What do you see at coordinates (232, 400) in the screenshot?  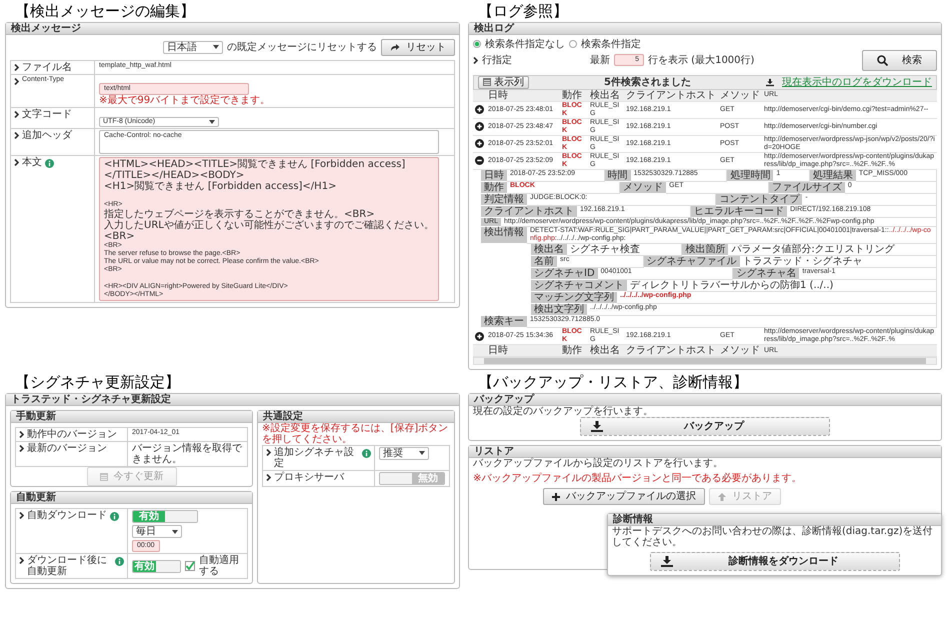 I see `panel-header: トラステッド・シグネチャ更新設定` at bounding box center [232, 400].